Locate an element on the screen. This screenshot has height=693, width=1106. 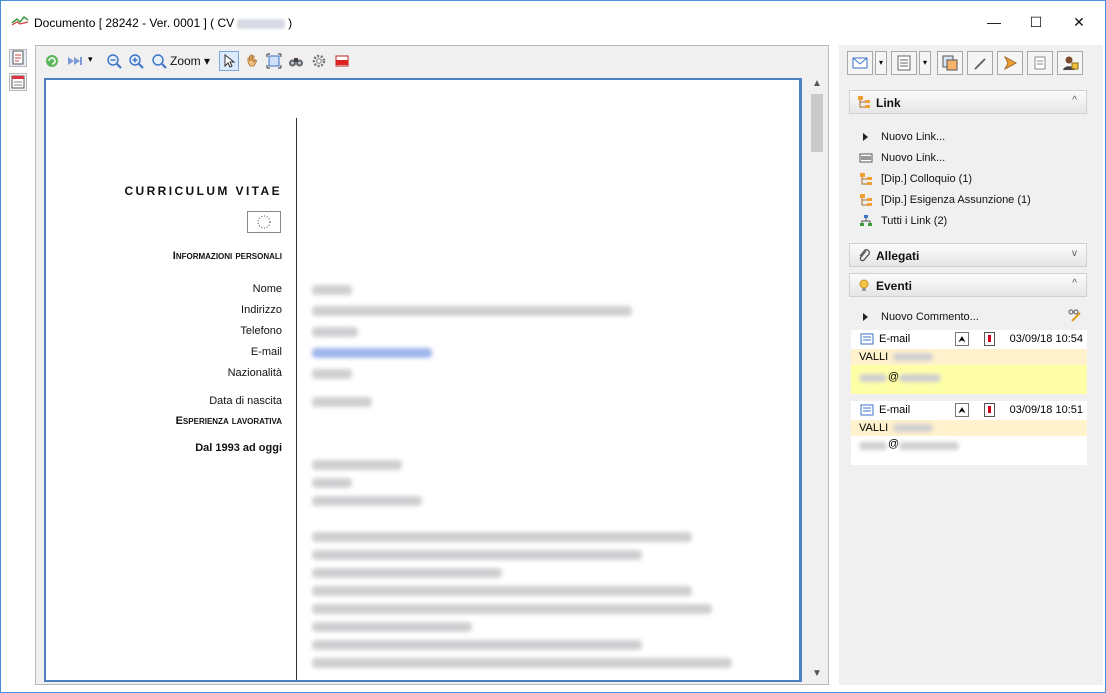
settings-button is located at coordinates (319, 61).